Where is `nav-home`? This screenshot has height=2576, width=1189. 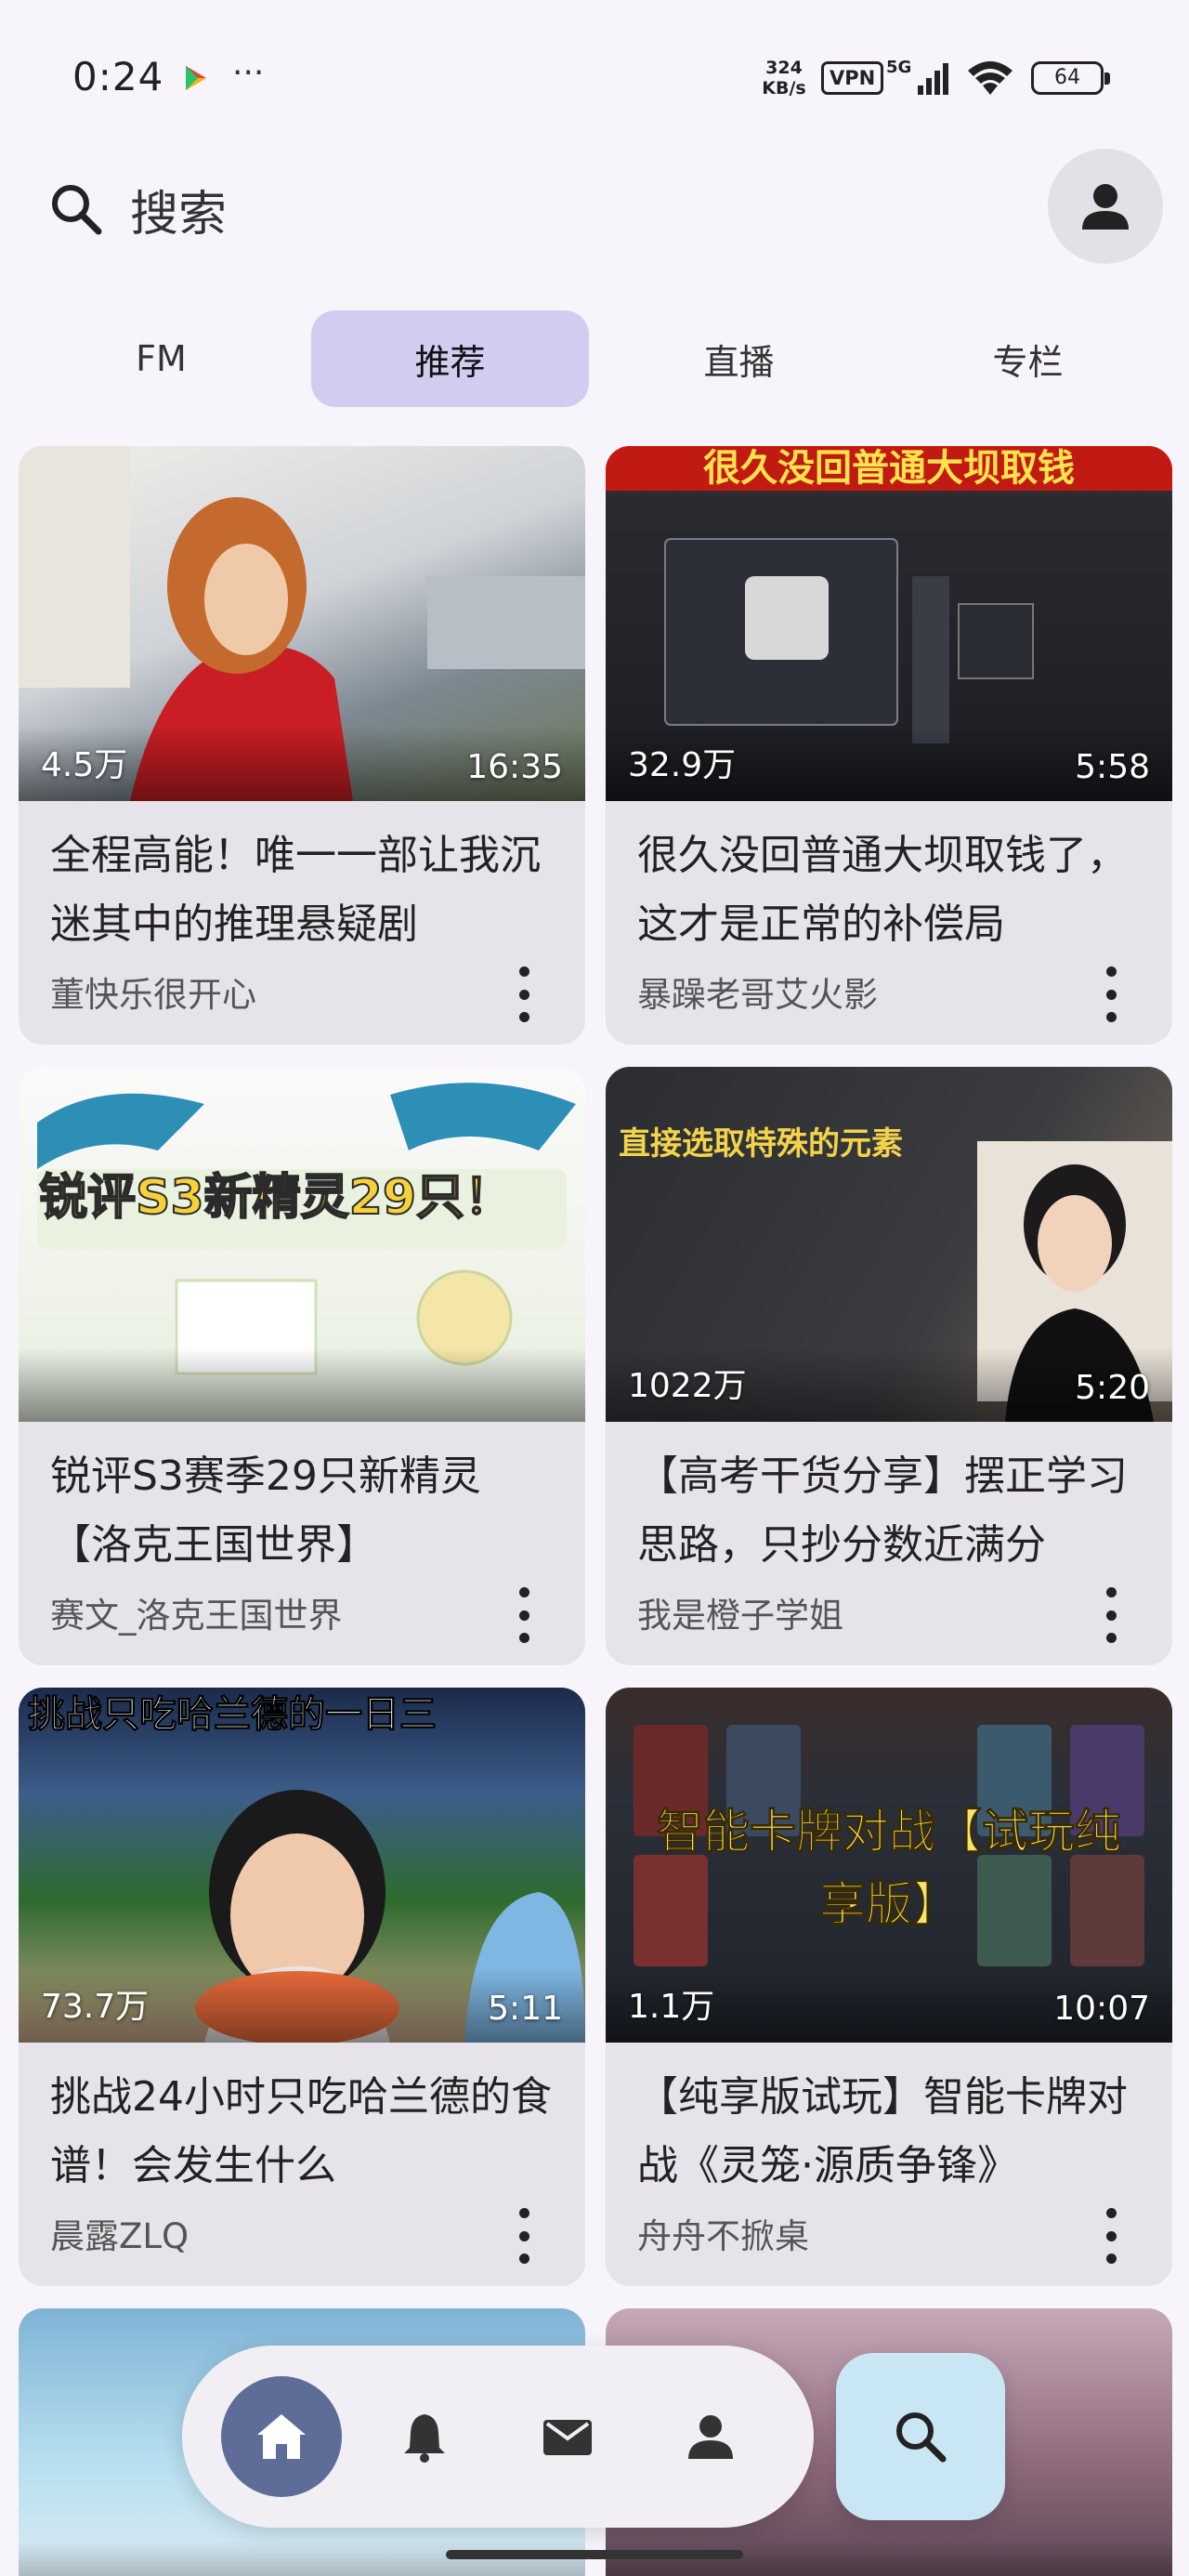
nav-home is located at coordinates (281, 2436).